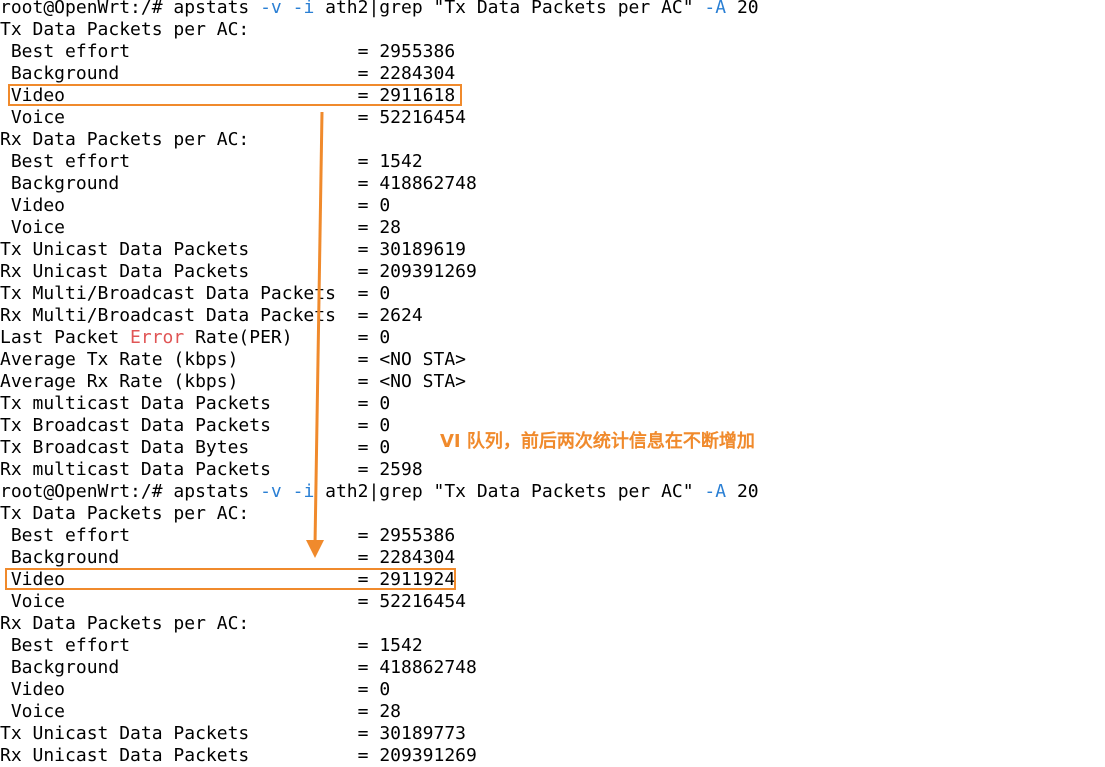 Image resolution: width=1105 pixels, height=767 pixels. Describe the element at coordinates (119, 381) in the screenshot. I see `stat-label: Average Rx Rate (kbps)` at that location.